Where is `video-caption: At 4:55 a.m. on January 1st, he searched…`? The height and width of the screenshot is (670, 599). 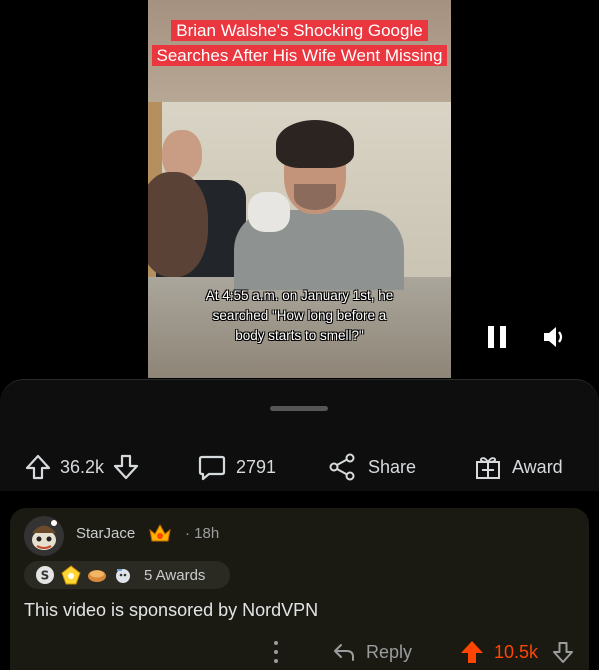 video-caption: At 4:55 a.m. on January 1st, he searched… is located at coordinates (299, 315).